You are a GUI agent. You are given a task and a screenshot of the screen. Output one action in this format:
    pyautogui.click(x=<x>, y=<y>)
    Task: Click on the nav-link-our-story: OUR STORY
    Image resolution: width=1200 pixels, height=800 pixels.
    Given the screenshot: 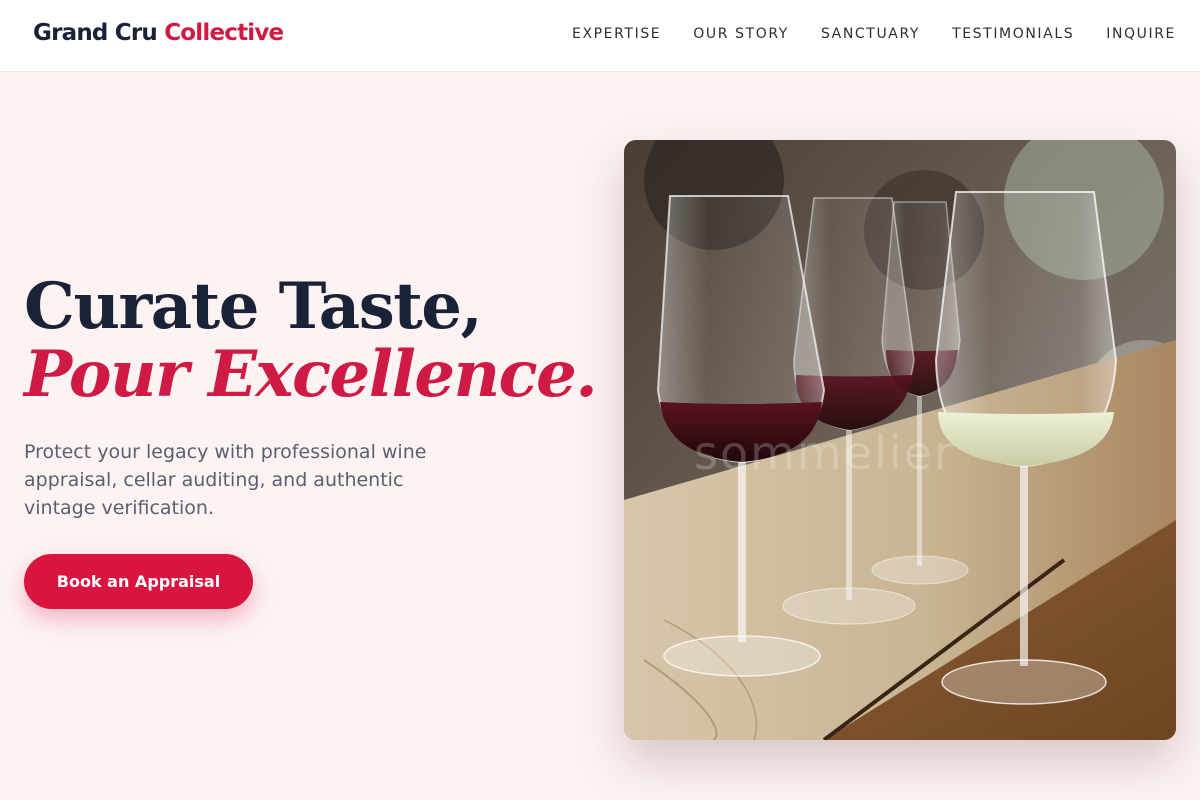 What is the action you would take?
    pyautogui.click(x=741, y=34)
    